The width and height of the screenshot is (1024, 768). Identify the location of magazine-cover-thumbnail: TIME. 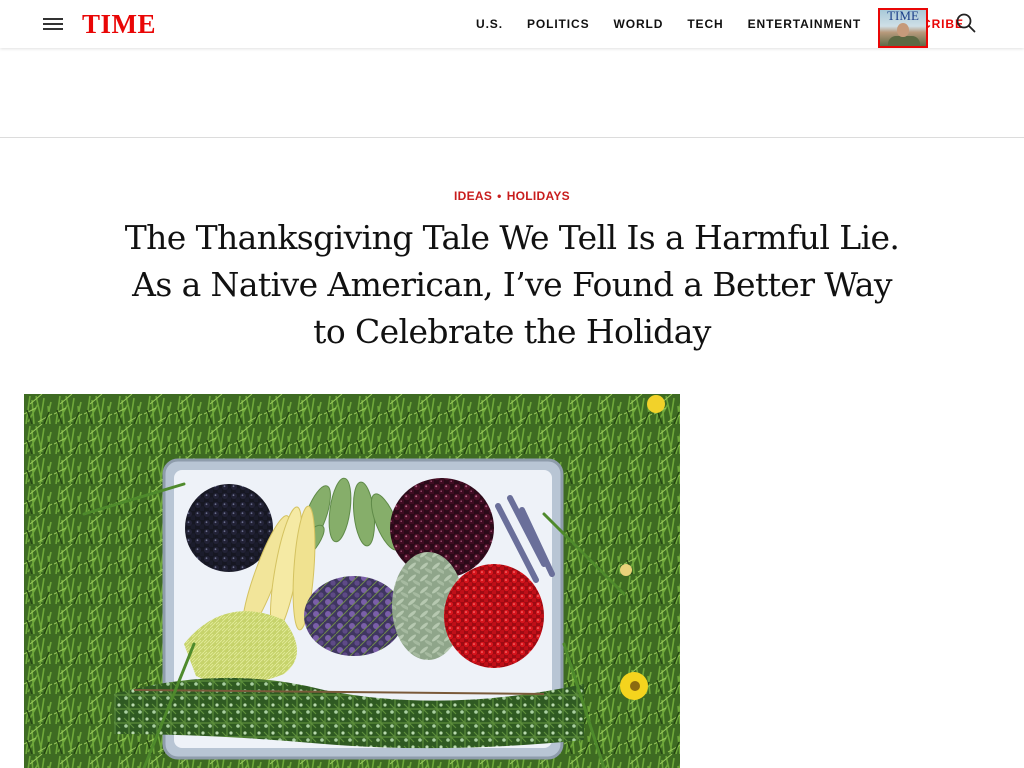
(903, 28).